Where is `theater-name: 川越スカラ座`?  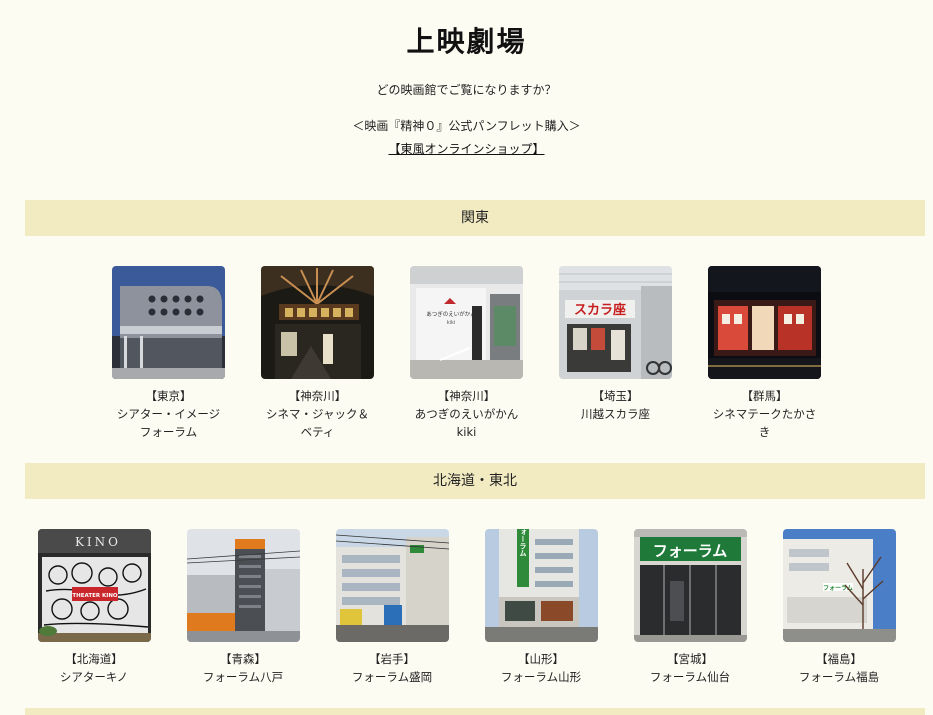 theater-name: 川越スカラ座 is located at coordinates (615, 414).